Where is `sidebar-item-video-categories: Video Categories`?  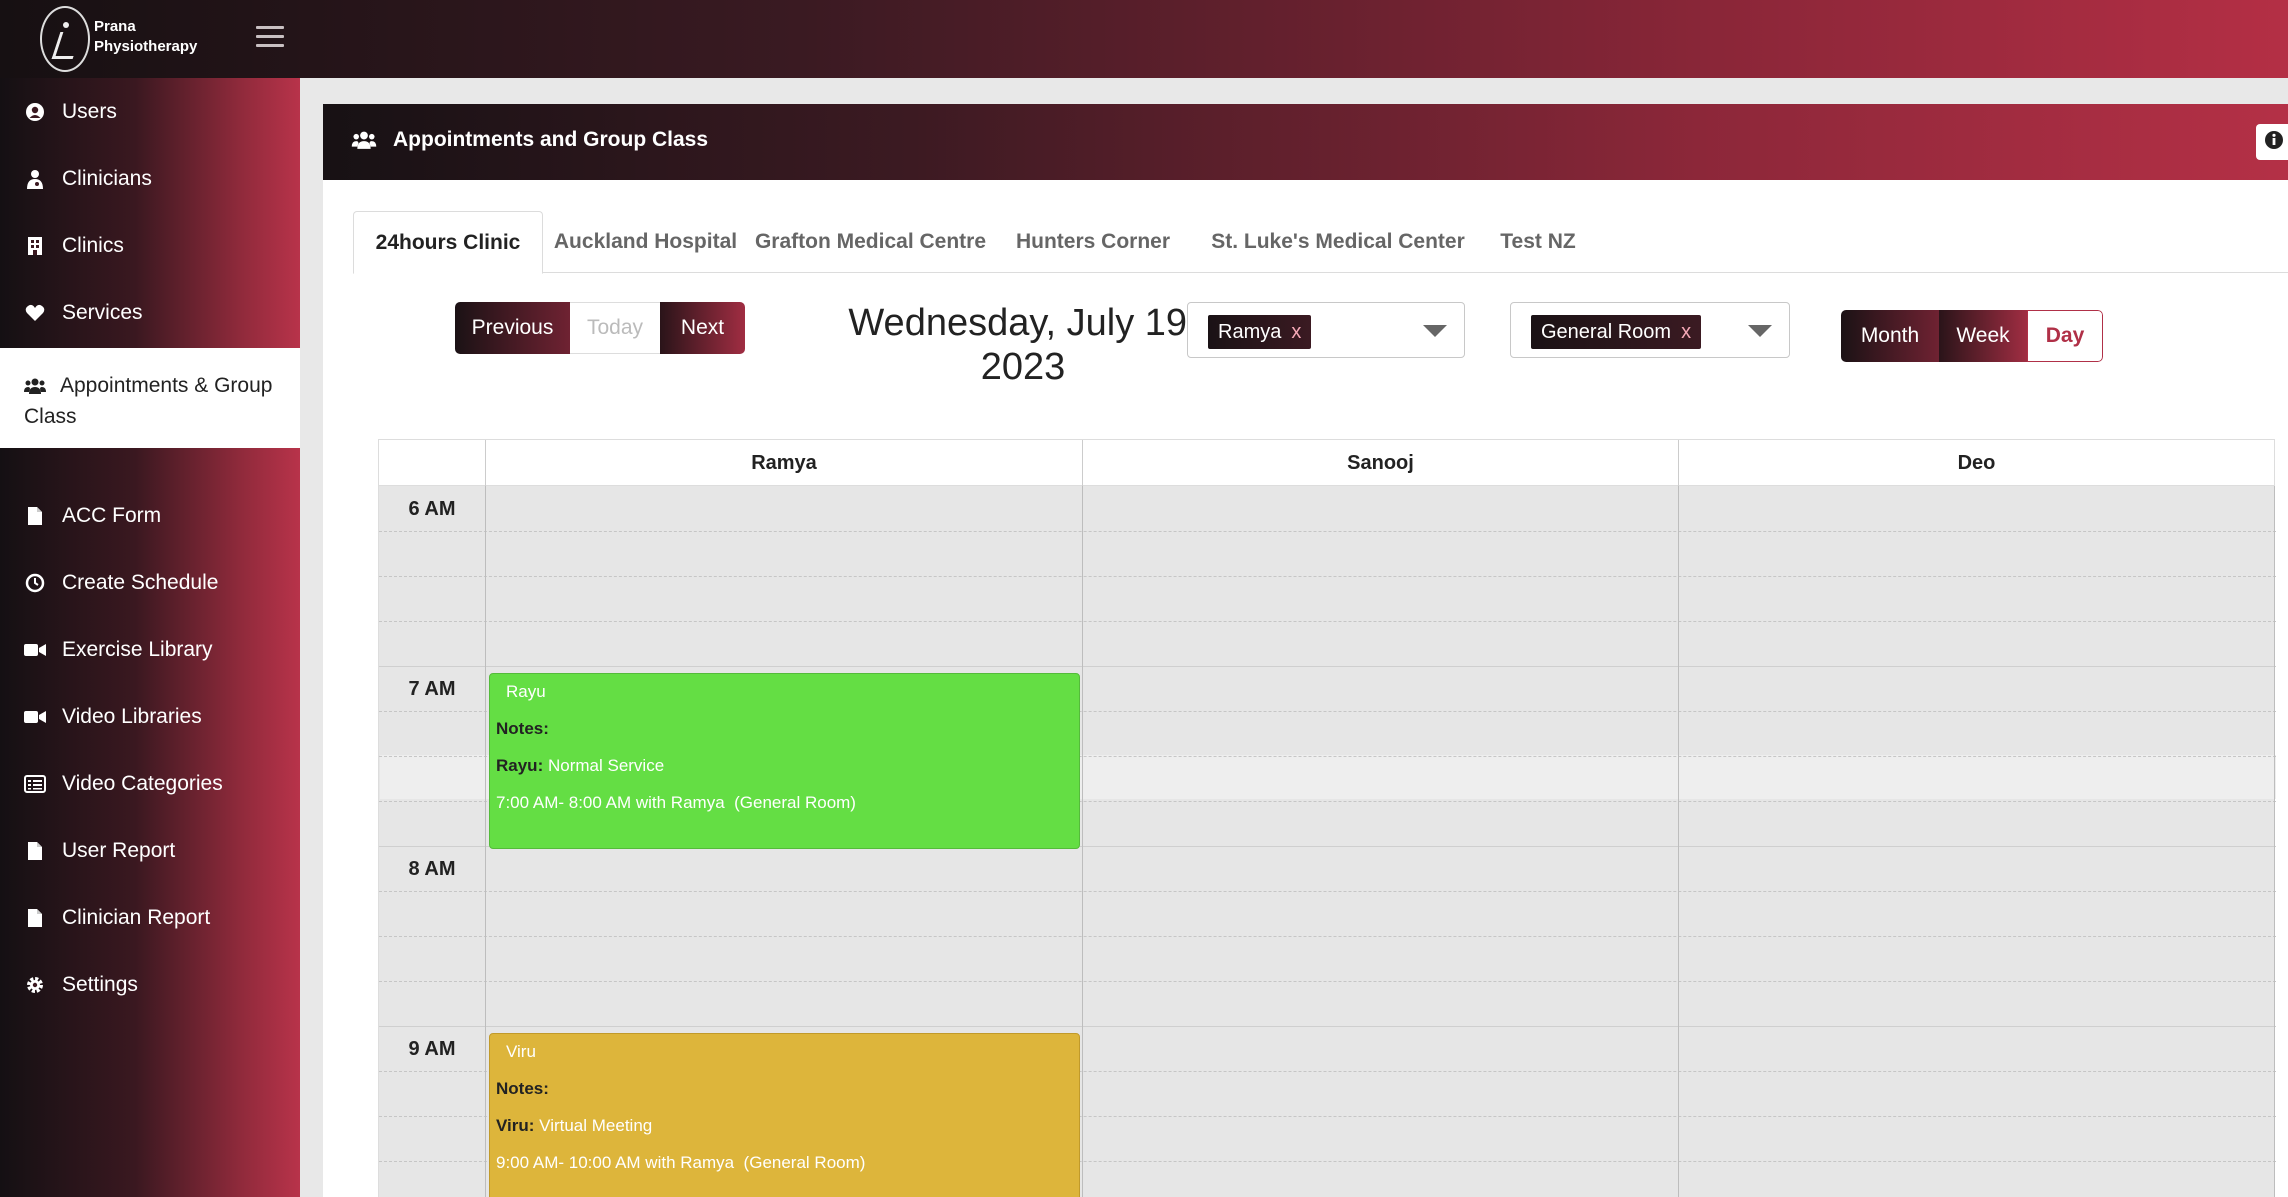
sidebar-item-video-categories: Video Categories is located at coordinates (150, 783).